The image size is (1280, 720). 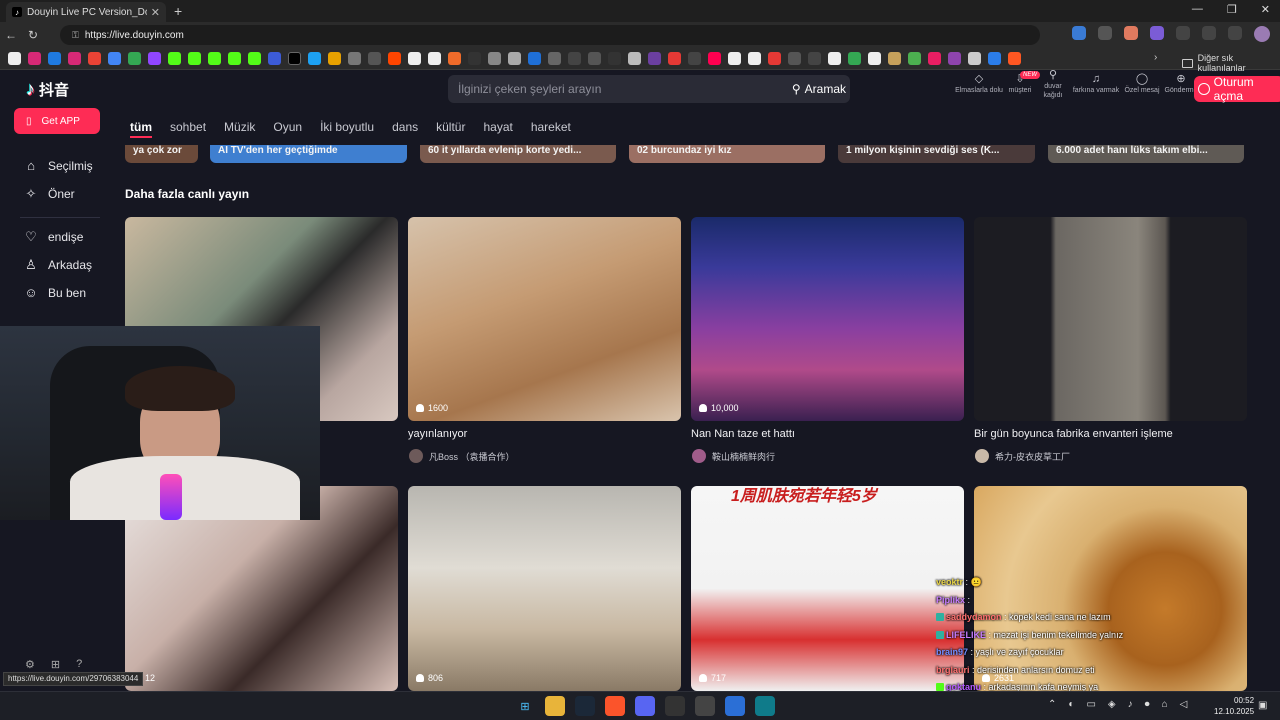 I want to click on diamond-recharge-button: ◇ Elmaslarla dolu, so click(x=979, y=84).